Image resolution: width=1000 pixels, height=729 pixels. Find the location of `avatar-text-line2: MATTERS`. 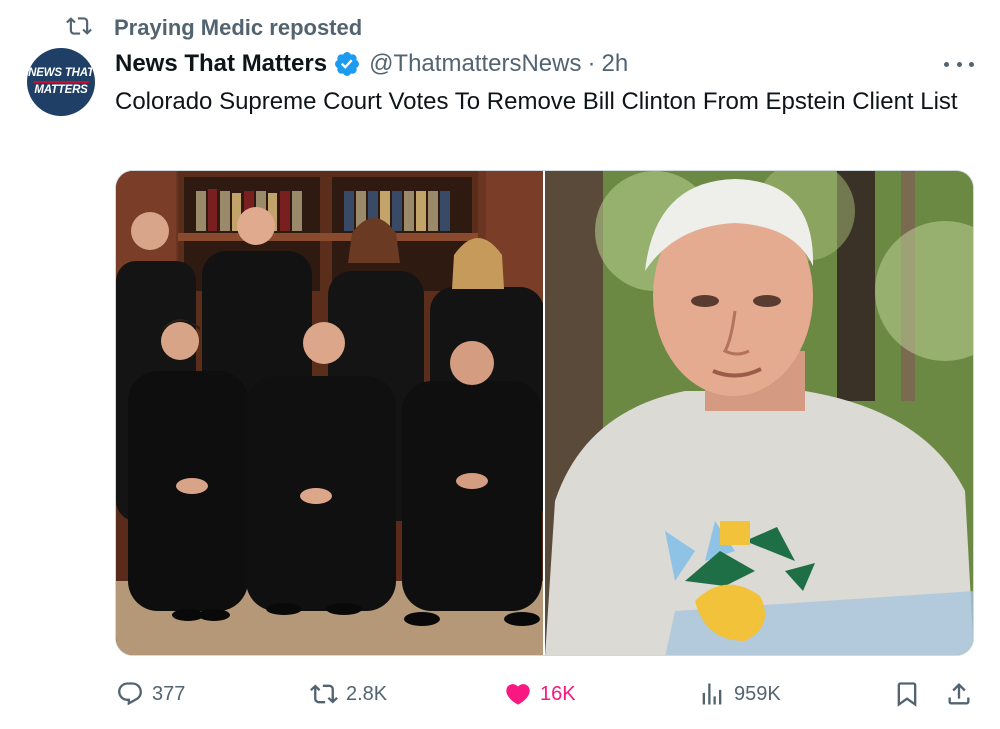

avatar-text-line2: MATTERS is located at coordinates (61, 90).